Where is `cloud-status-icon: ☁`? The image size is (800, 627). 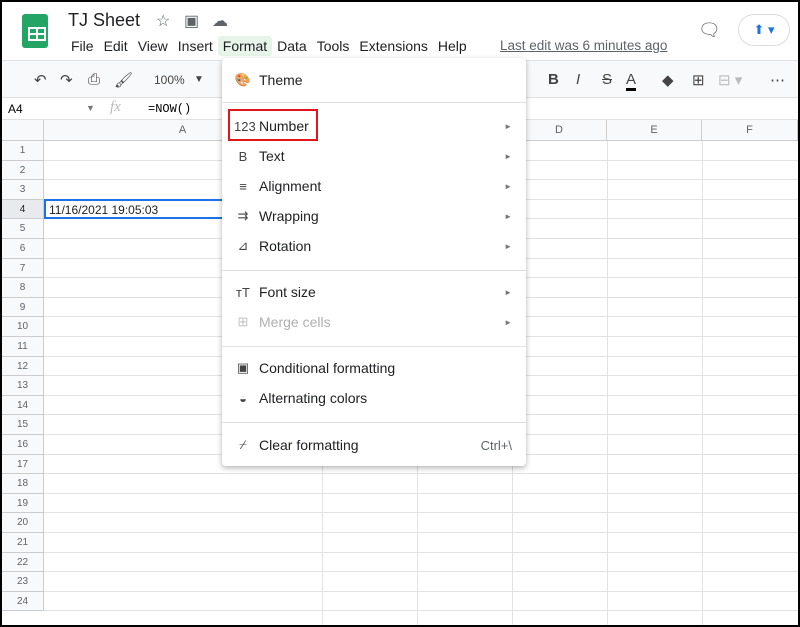
cloud-status-icon: ☁ is located at coordinates (220, 21).